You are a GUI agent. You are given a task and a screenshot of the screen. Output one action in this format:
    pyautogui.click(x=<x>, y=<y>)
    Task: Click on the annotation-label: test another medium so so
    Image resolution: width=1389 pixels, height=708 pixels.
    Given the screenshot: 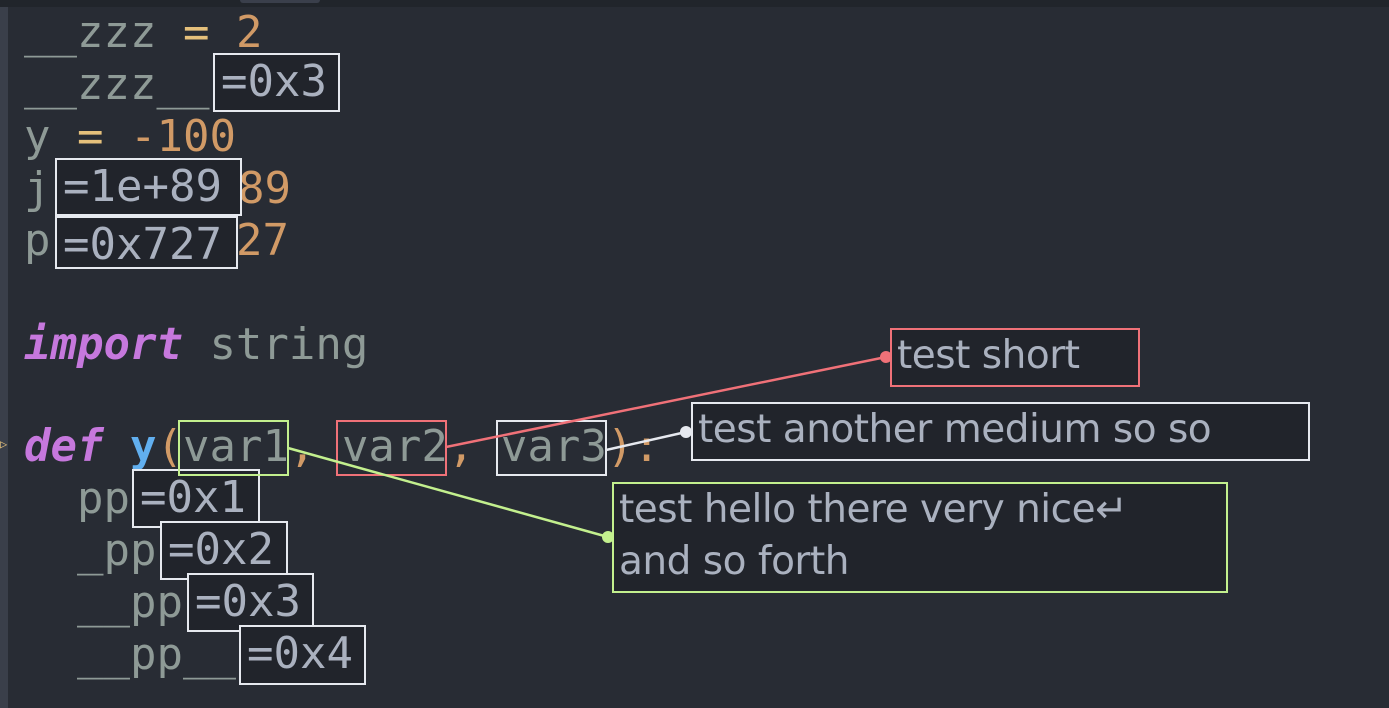 What is the action you would take?
    pyautogui.click(x=1000, y=431)
    